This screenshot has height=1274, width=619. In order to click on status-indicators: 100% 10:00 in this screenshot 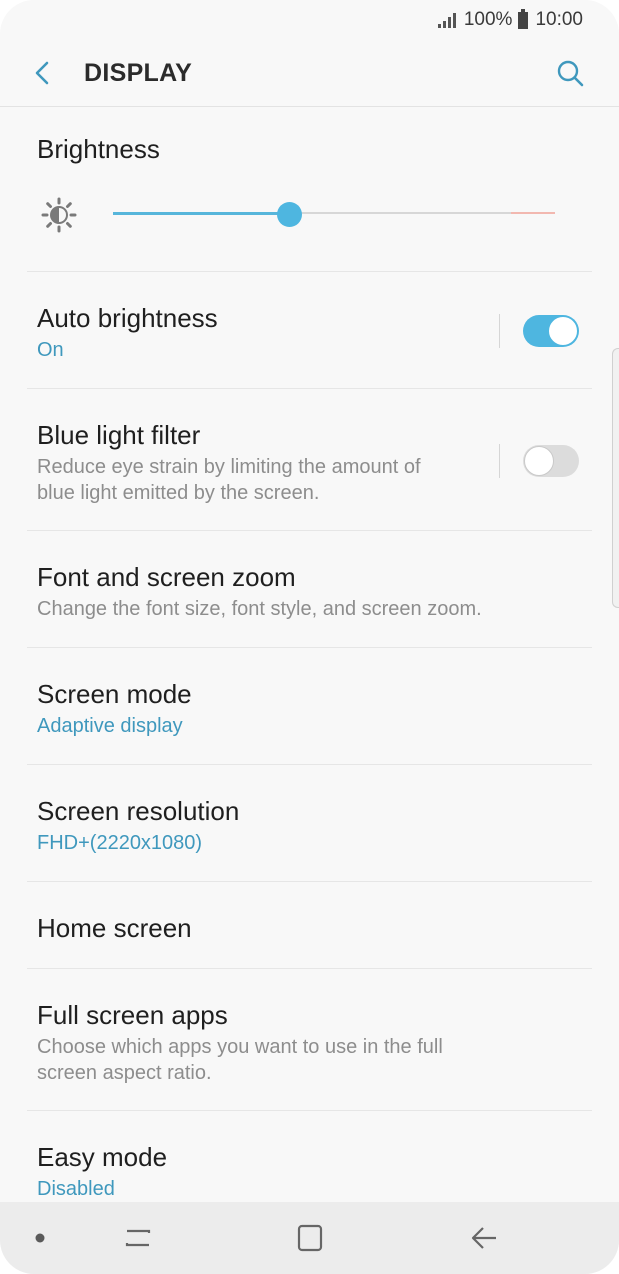, I will do `click(510, 19)`.